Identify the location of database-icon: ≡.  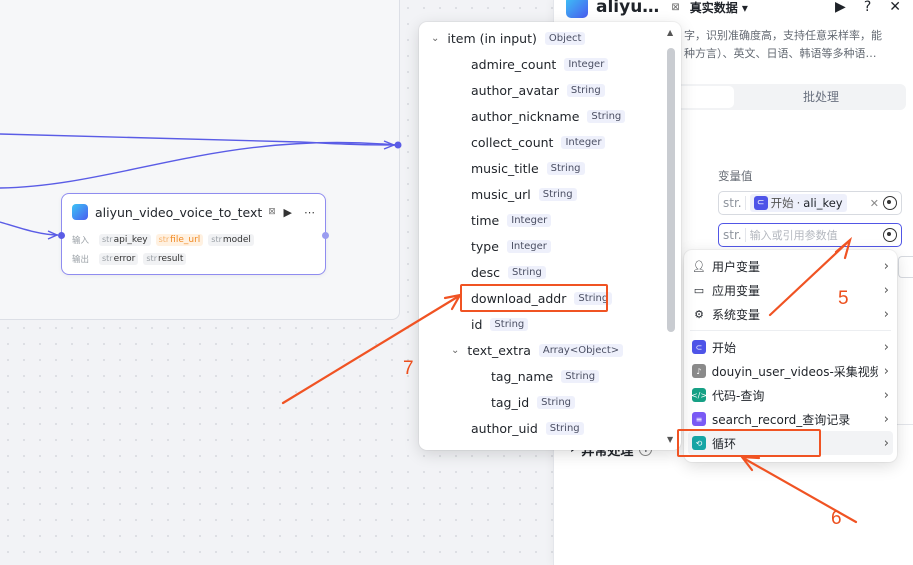
(699, 419).